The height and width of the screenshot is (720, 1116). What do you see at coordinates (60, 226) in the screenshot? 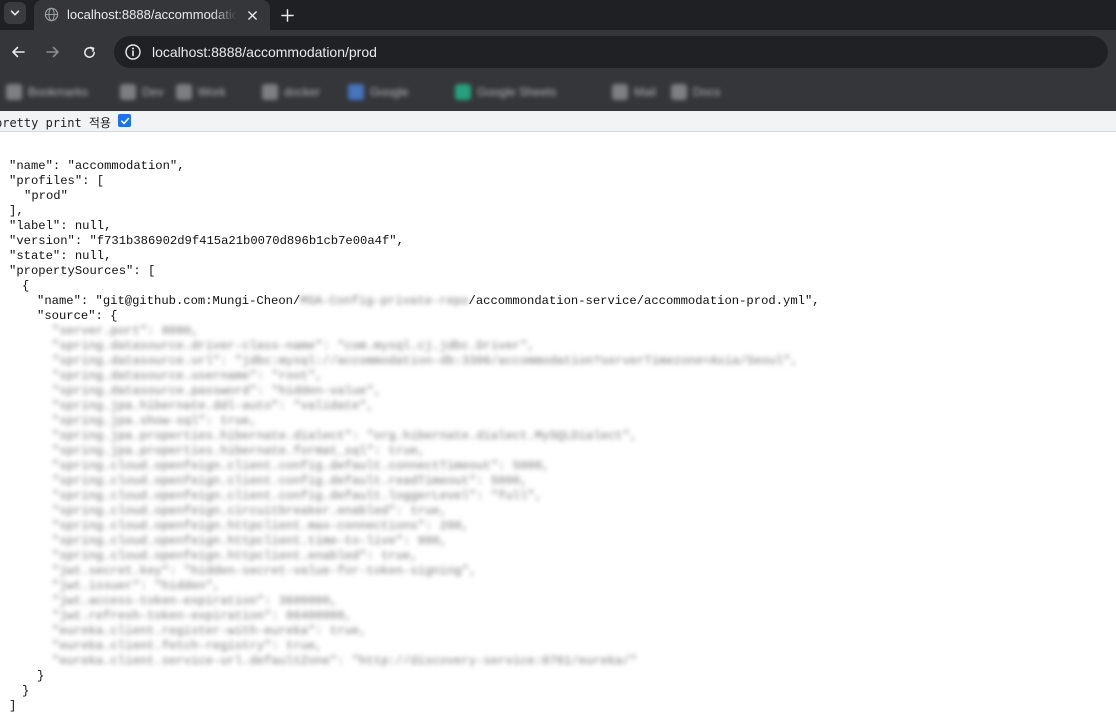
I see `json-line-label: "label": null,` at bounding box center [60, 226].